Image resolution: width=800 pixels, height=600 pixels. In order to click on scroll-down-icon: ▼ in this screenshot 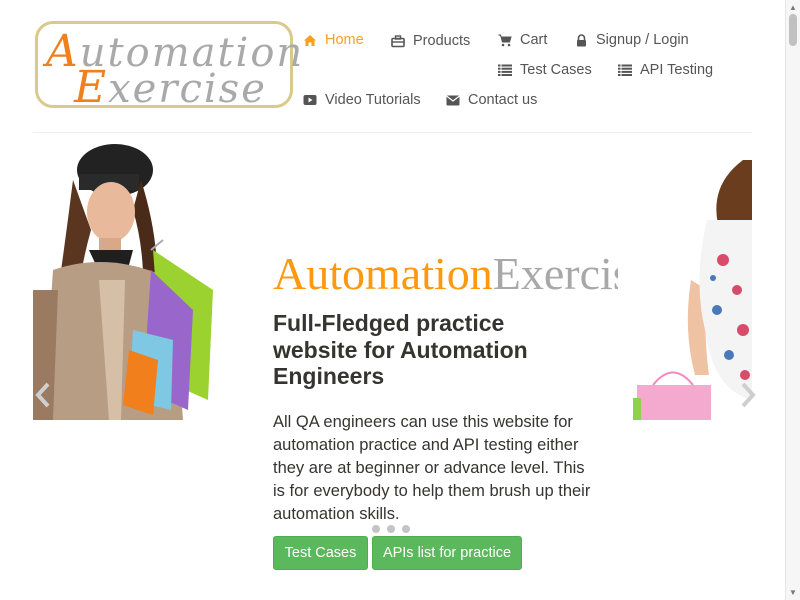, I will do `click(793, 592)`.